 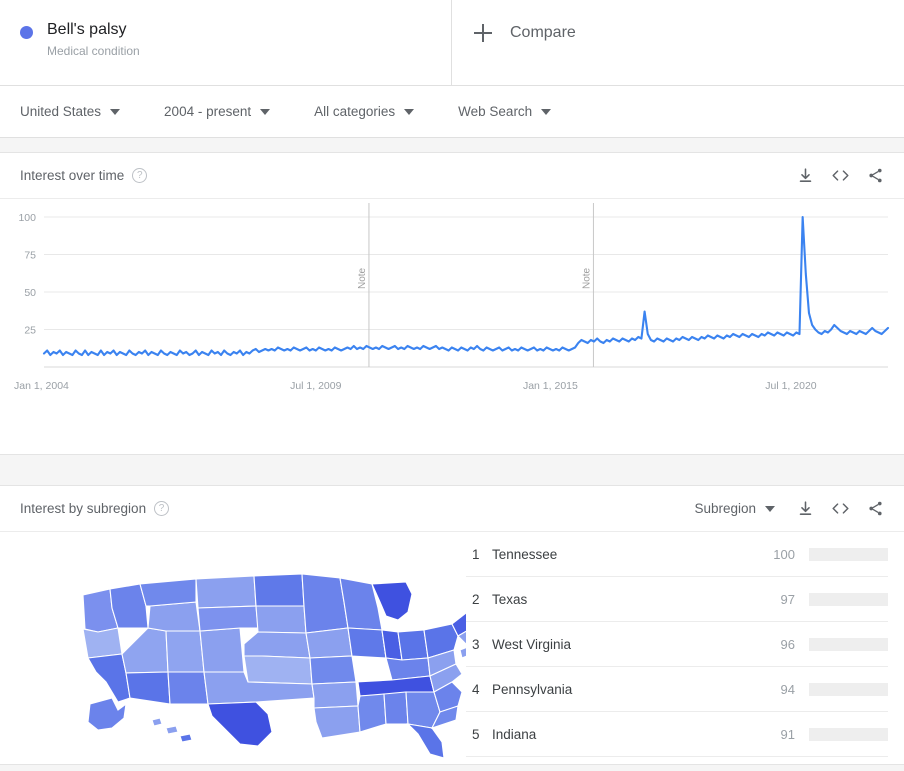 What do you see at coordinates (83, 508) in the screenshot?
I see `interest-by-subregion-title: Interest by subregion` at bounding box center [83, 508].